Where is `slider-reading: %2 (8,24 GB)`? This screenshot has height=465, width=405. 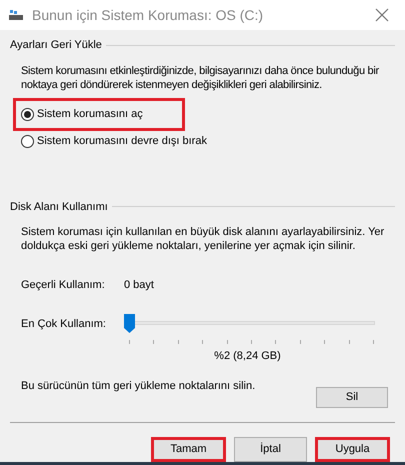 slider-reading: %2 (8,24 GB) is located at coordinates (247, 356).